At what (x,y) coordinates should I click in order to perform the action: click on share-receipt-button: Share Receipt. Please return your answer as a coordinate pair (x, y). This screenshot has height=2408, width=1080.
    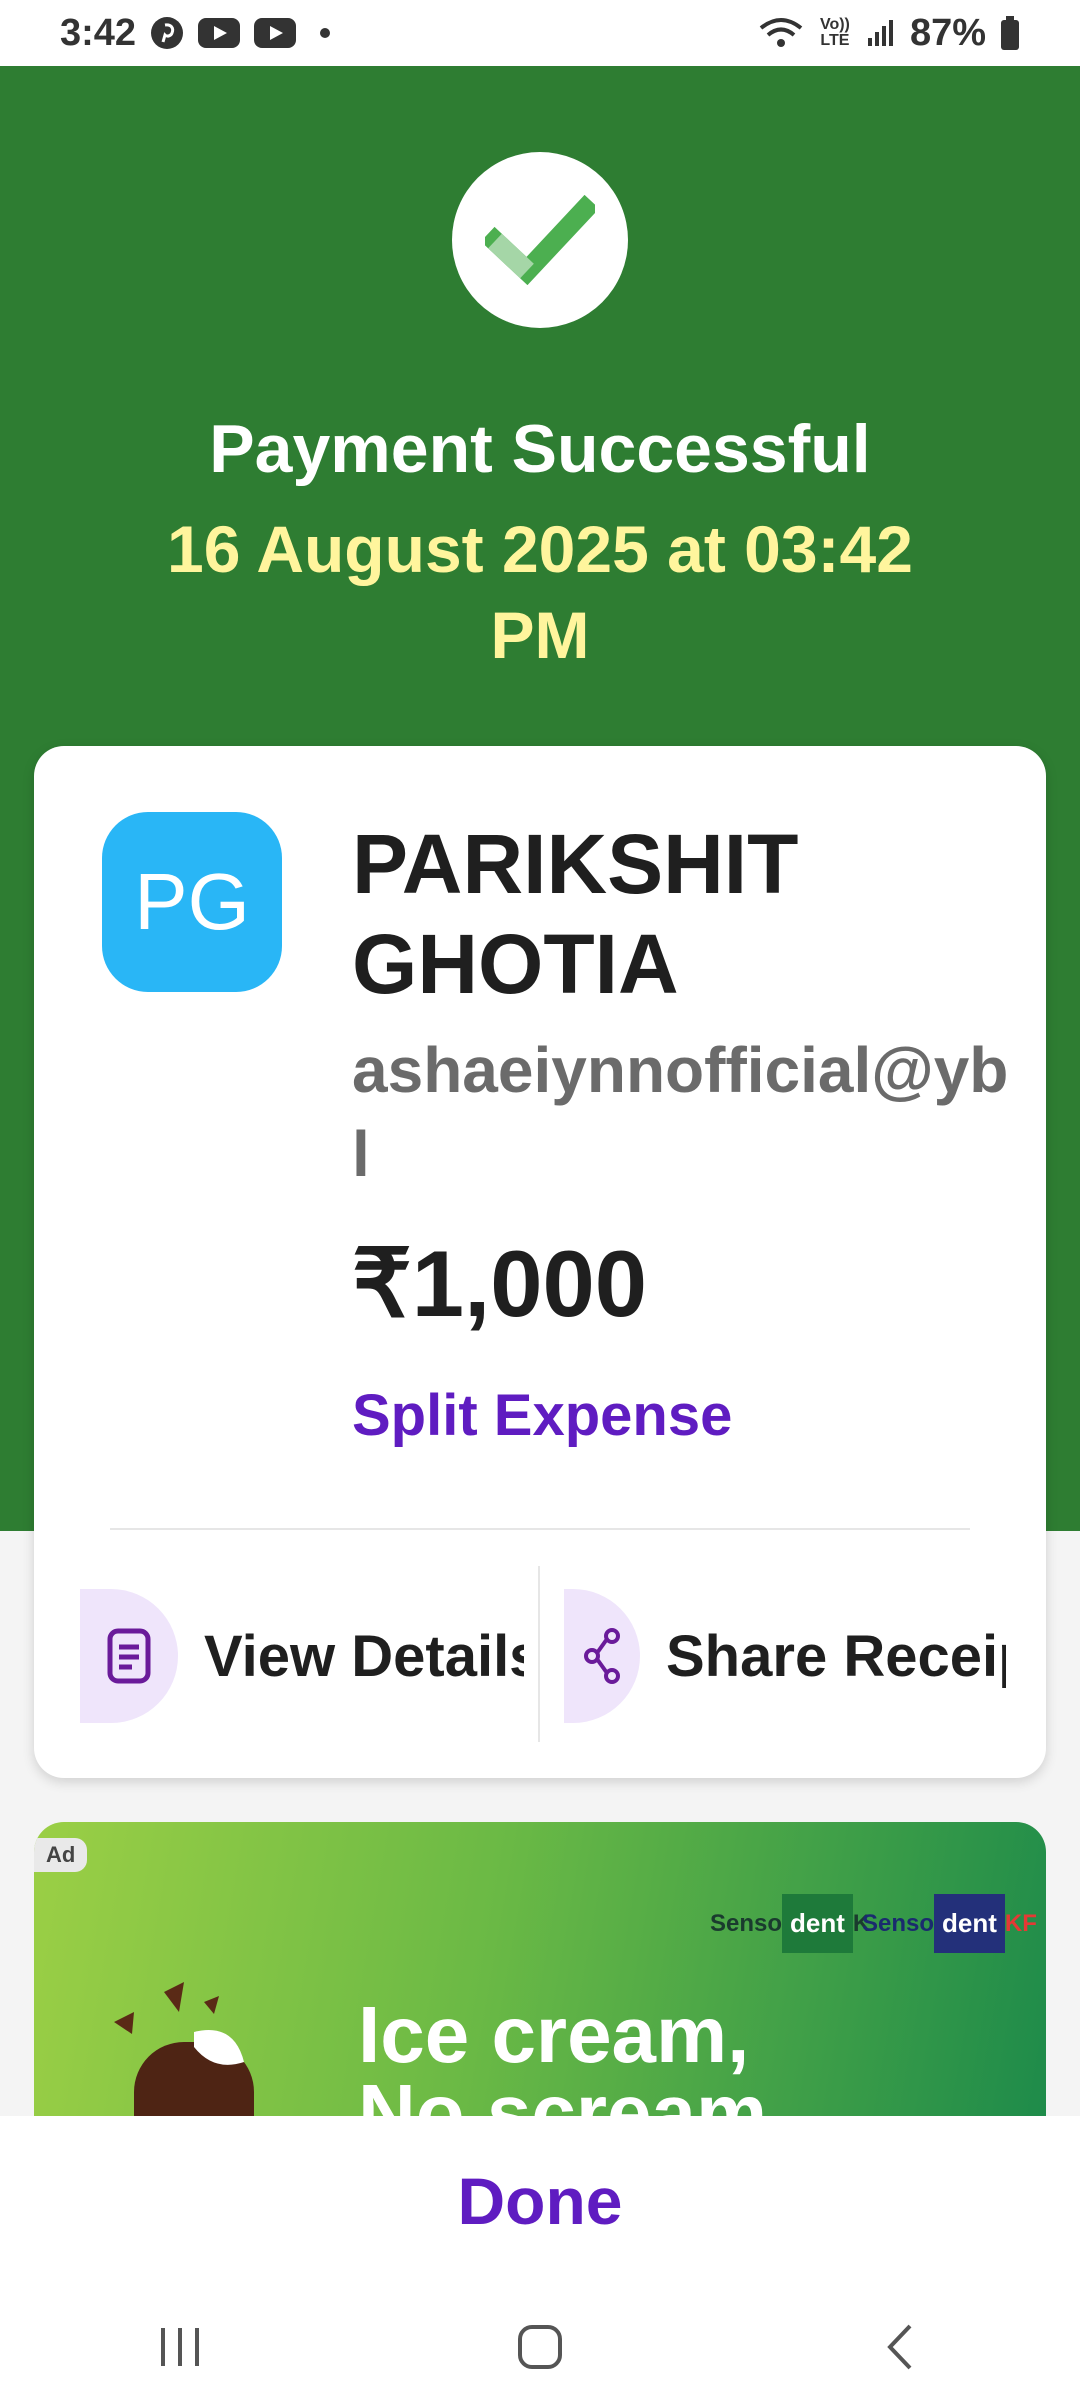
    Looking at the image, I should click on (794, 1656).